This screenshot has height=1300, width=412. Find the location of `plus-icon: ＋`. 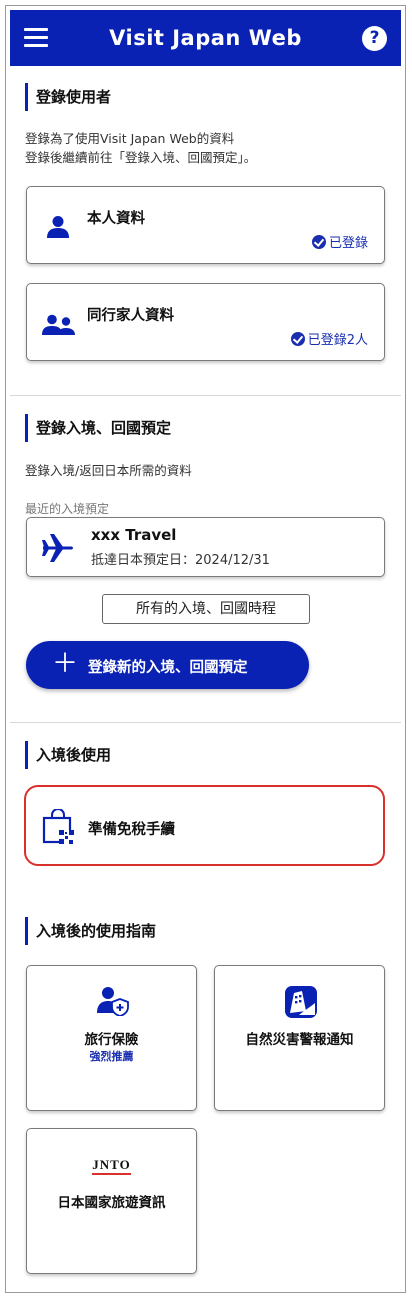

plus-icon: ＋ is located at coordinates (65, 664).